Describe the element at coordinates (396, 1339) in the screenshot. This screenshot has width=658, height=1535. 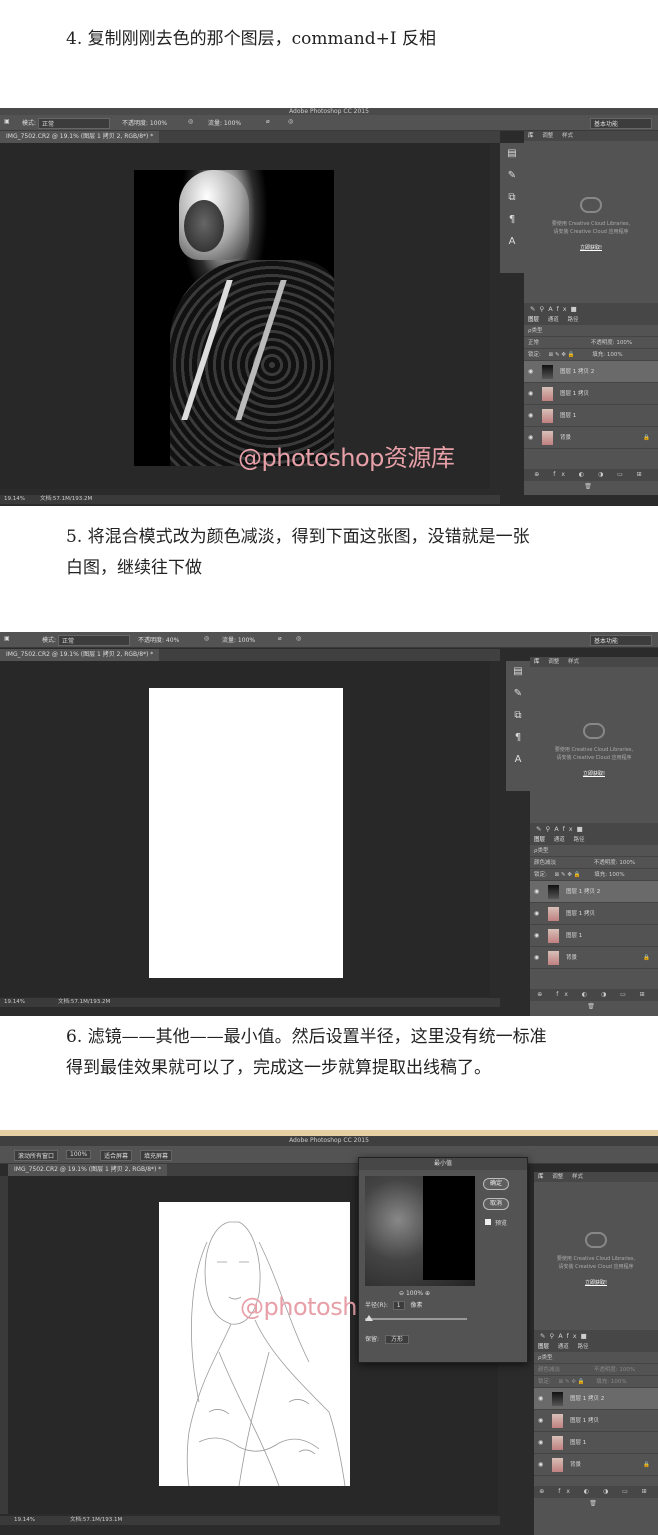
I see `preserve-select: 方形` at that location.